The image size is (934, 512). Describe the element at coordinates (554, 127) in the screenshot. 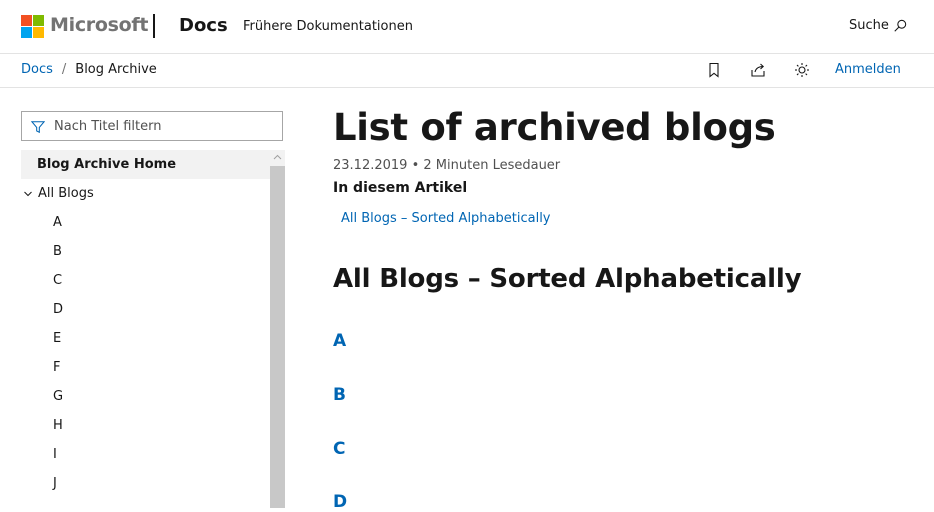

I see `page-title: List of archived blogs` at that location.